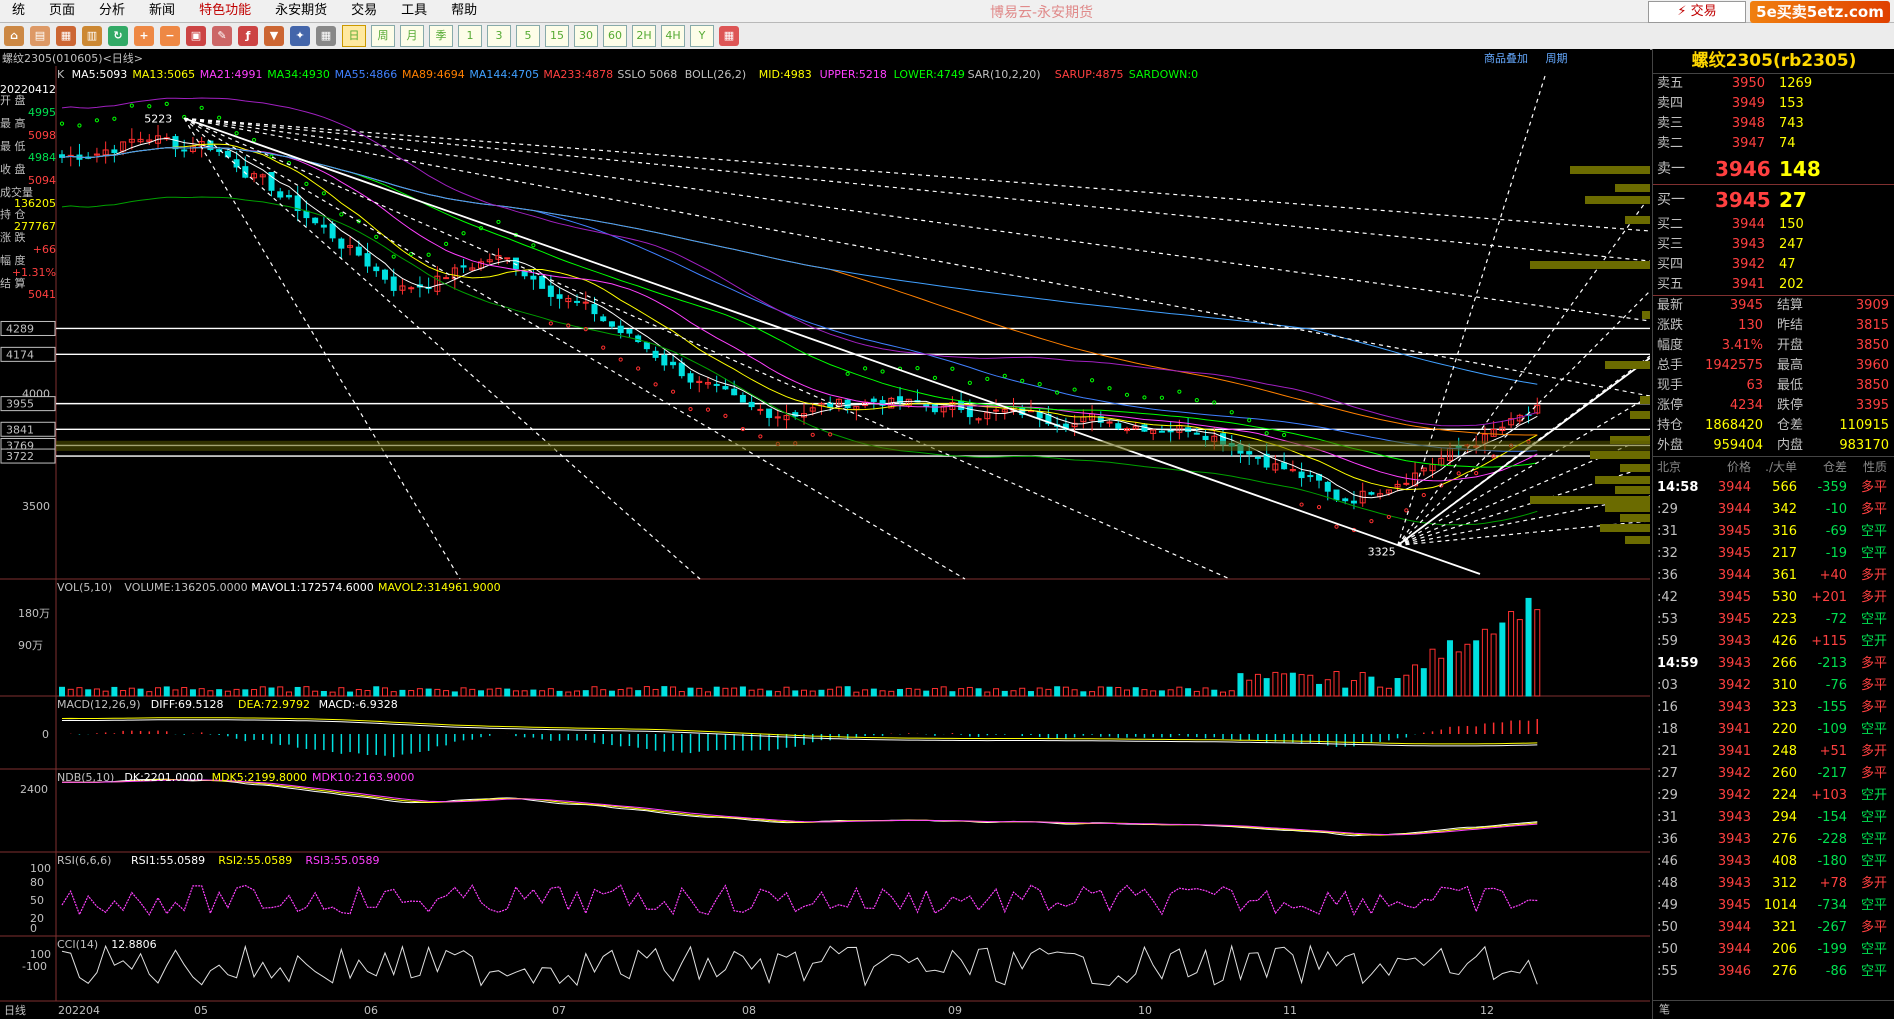 The width and height of the screenshot is (1894, 1019). What do you see at coordinates (1784, 707) in the screenshot?
I see `tick-volume: 323` at bounding box center [1784, 707].